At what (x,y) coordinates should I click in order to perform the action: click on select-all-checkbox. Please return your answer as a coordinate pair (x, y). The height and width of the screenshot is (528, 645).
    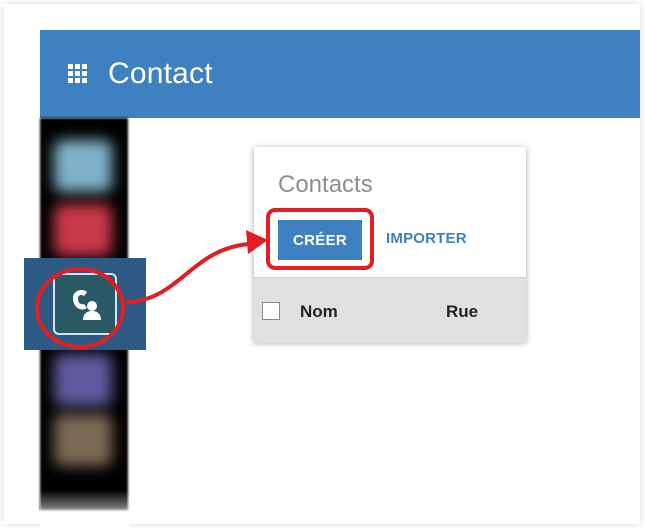
    Looking at the image, I should click on (271, 311).